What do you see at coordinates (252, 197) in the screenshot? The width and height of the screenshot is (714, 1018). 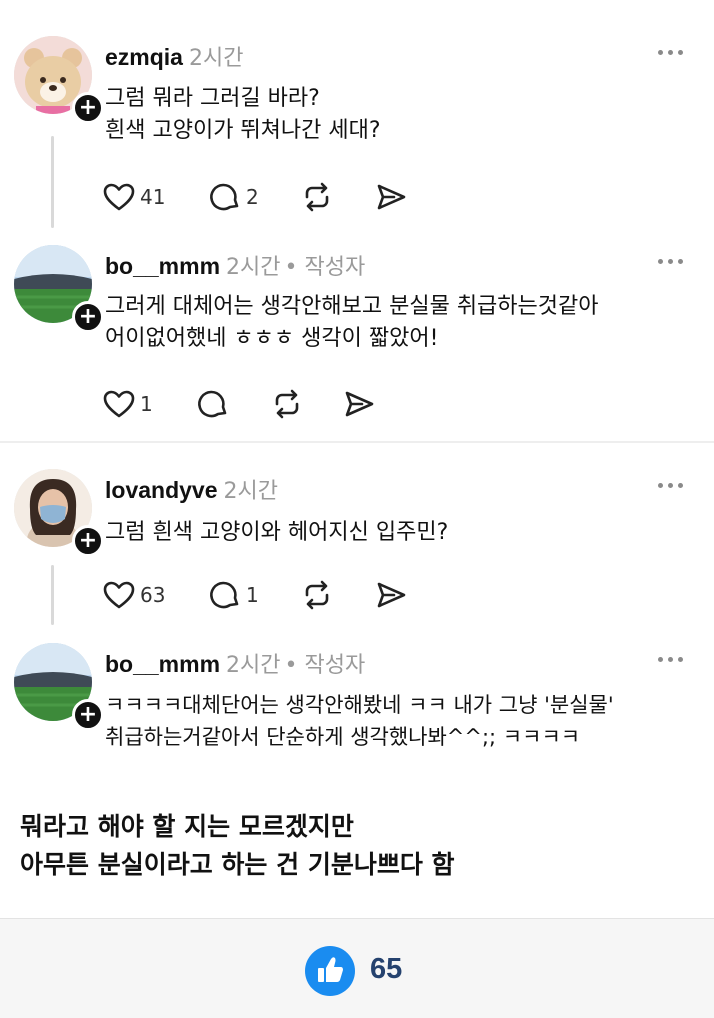 I see `reply-count: 2` at bounding box center [252, 197].